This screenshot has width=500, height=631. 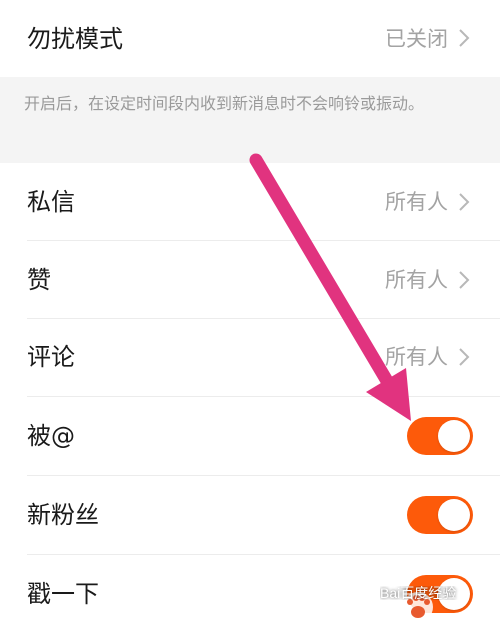 What do you see at coordinates (250, 120) in the screenshot?
I see `dnd-note-panel: 开启后，在设定时间段内收到新消息时不会响铃或振动。` at bounding box center [250, 120].